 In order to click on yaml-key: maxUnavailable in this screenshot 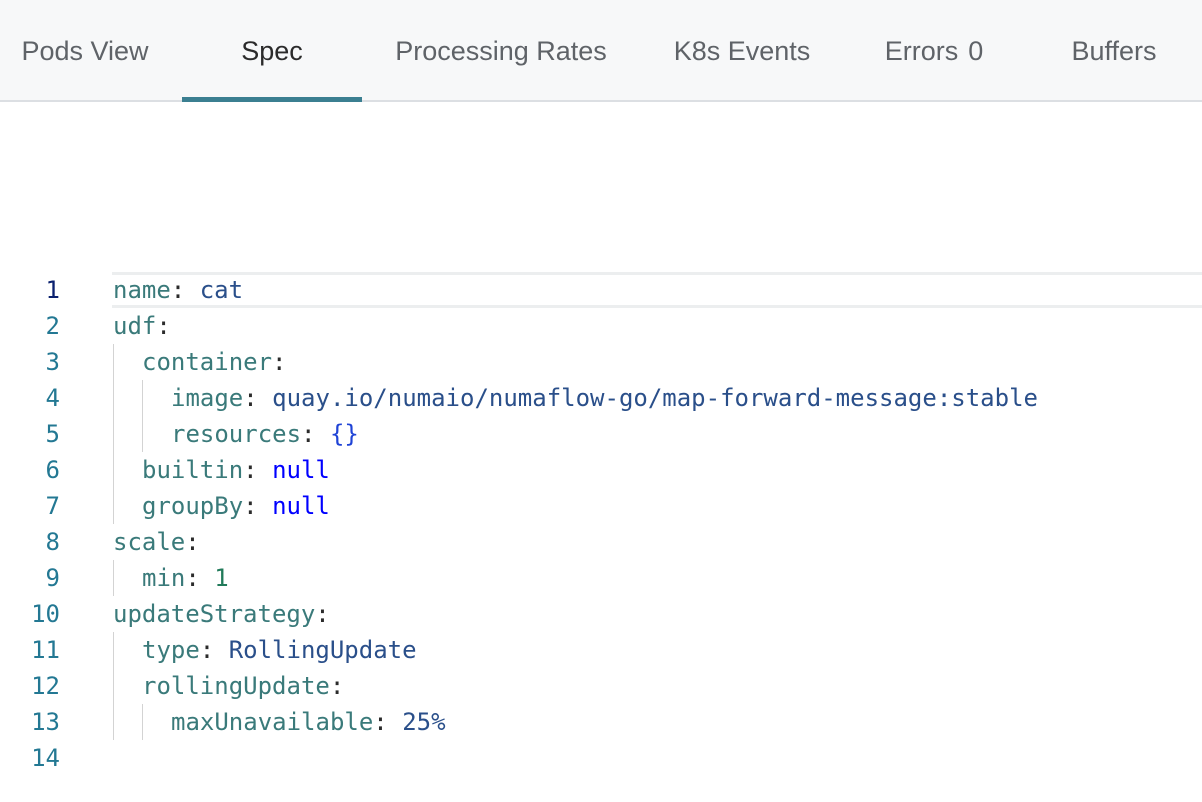, I will do `click(272, 722)`.